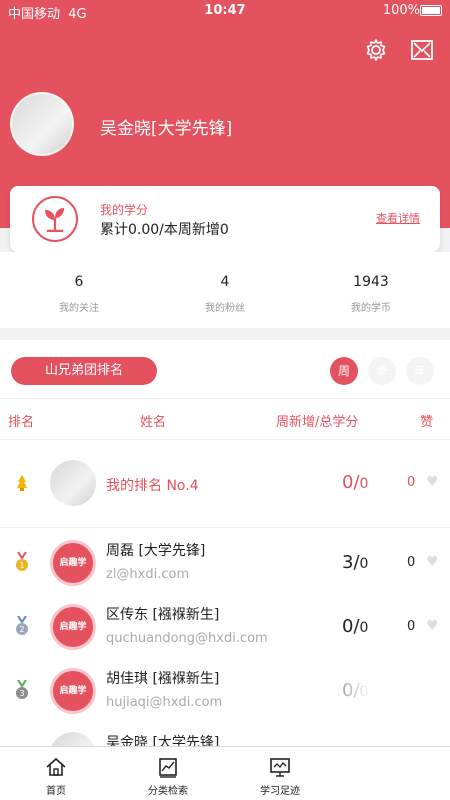  Describe the element at coordinates (376, 50) in the screenshot. I see `gear-icon` at that location.